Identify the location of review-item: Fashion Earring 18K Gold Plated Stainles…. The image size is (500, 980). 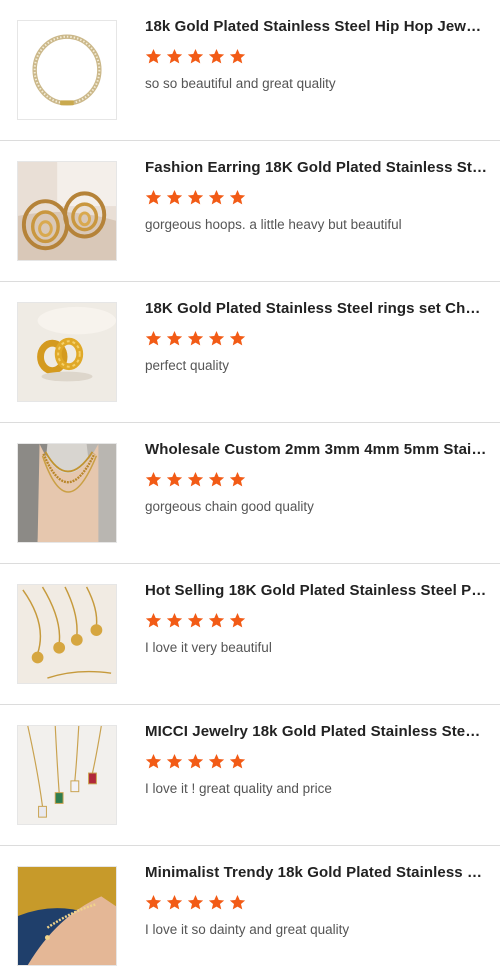
(250, 211).